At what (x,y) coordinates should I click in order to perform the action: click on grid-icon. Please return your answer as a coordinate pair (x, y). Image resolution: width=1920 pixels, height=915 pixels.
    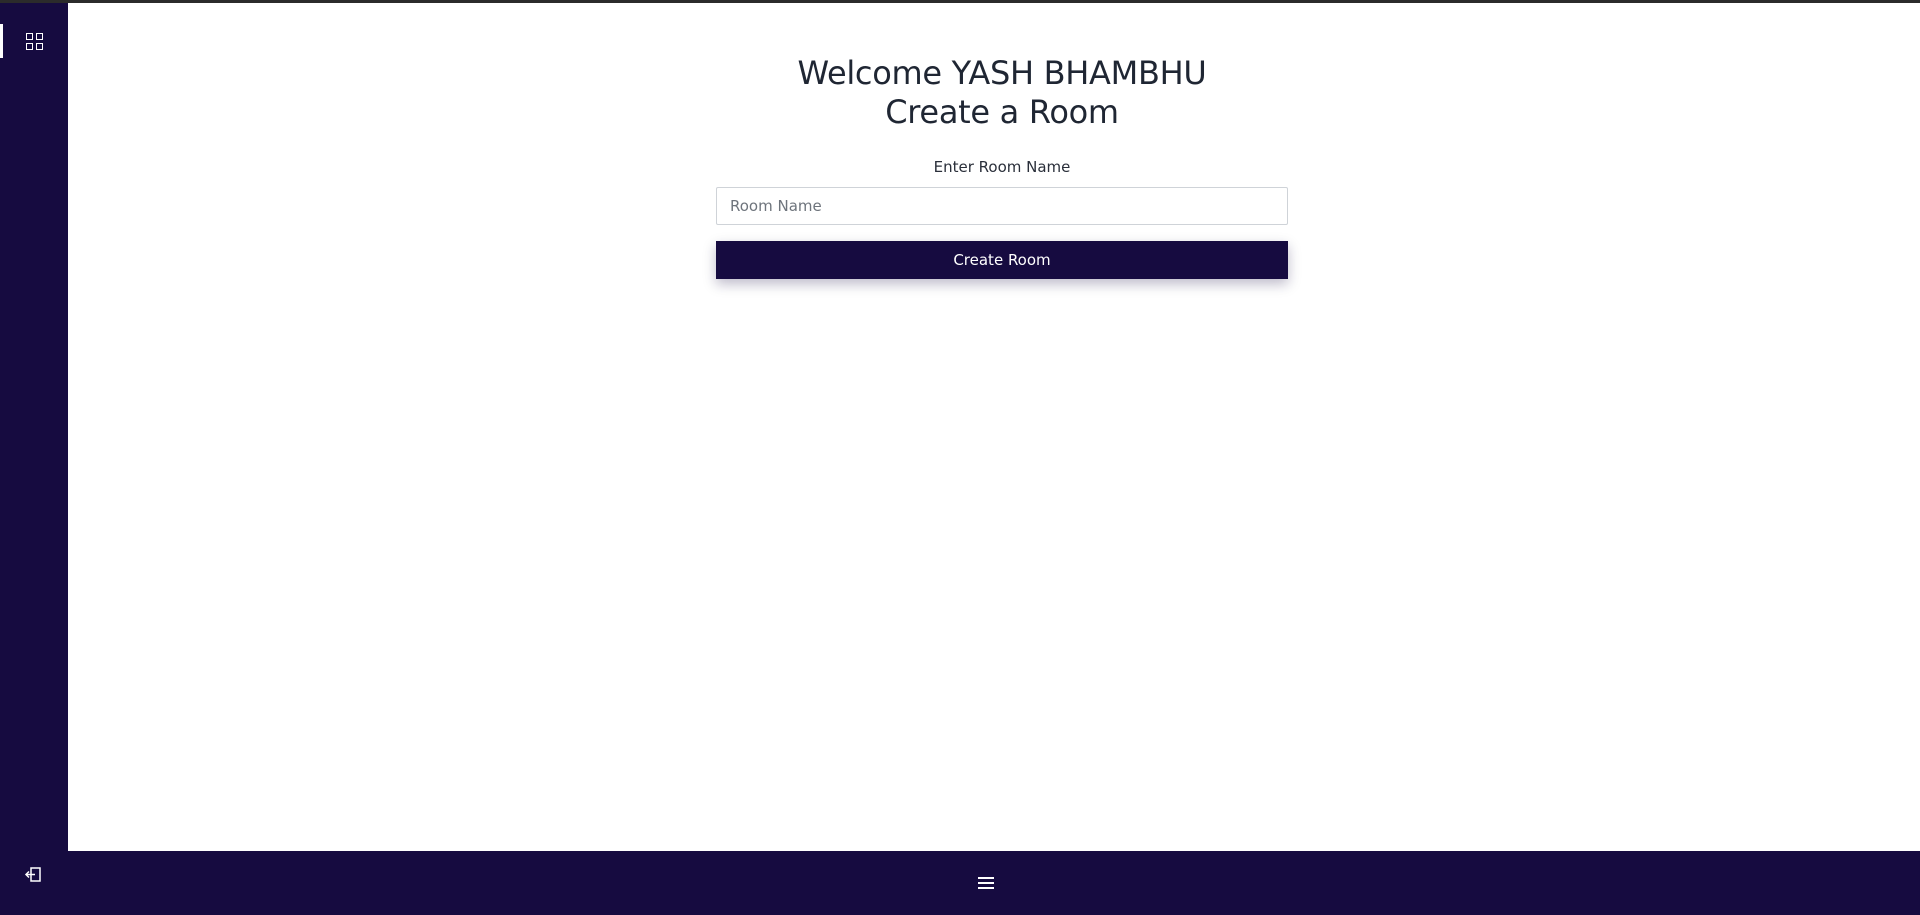
    Looking at the image, I should click on (34, 41).